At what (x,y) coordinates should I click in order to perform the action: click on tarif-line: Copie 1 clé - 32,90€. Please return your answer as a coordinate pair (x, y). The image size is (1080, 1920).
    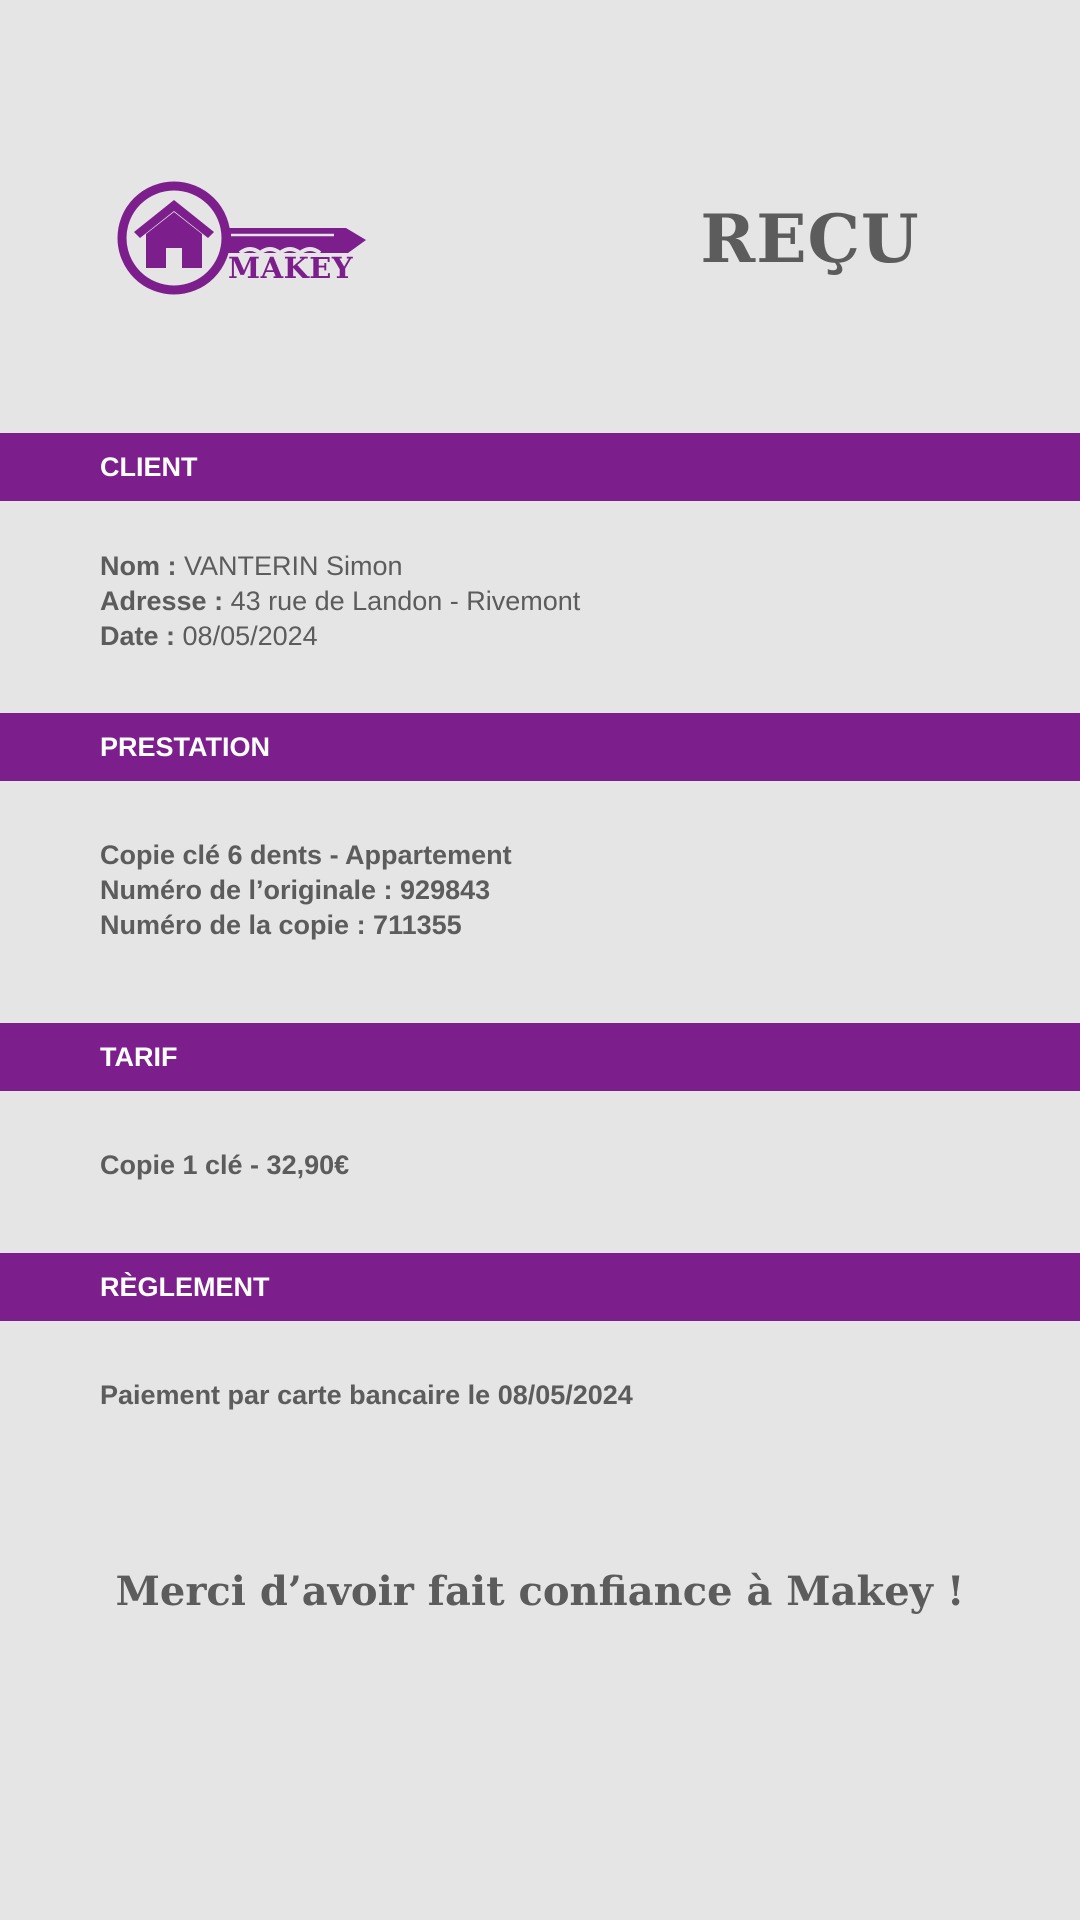
    Looking at the image, I should click on (225, 1165).